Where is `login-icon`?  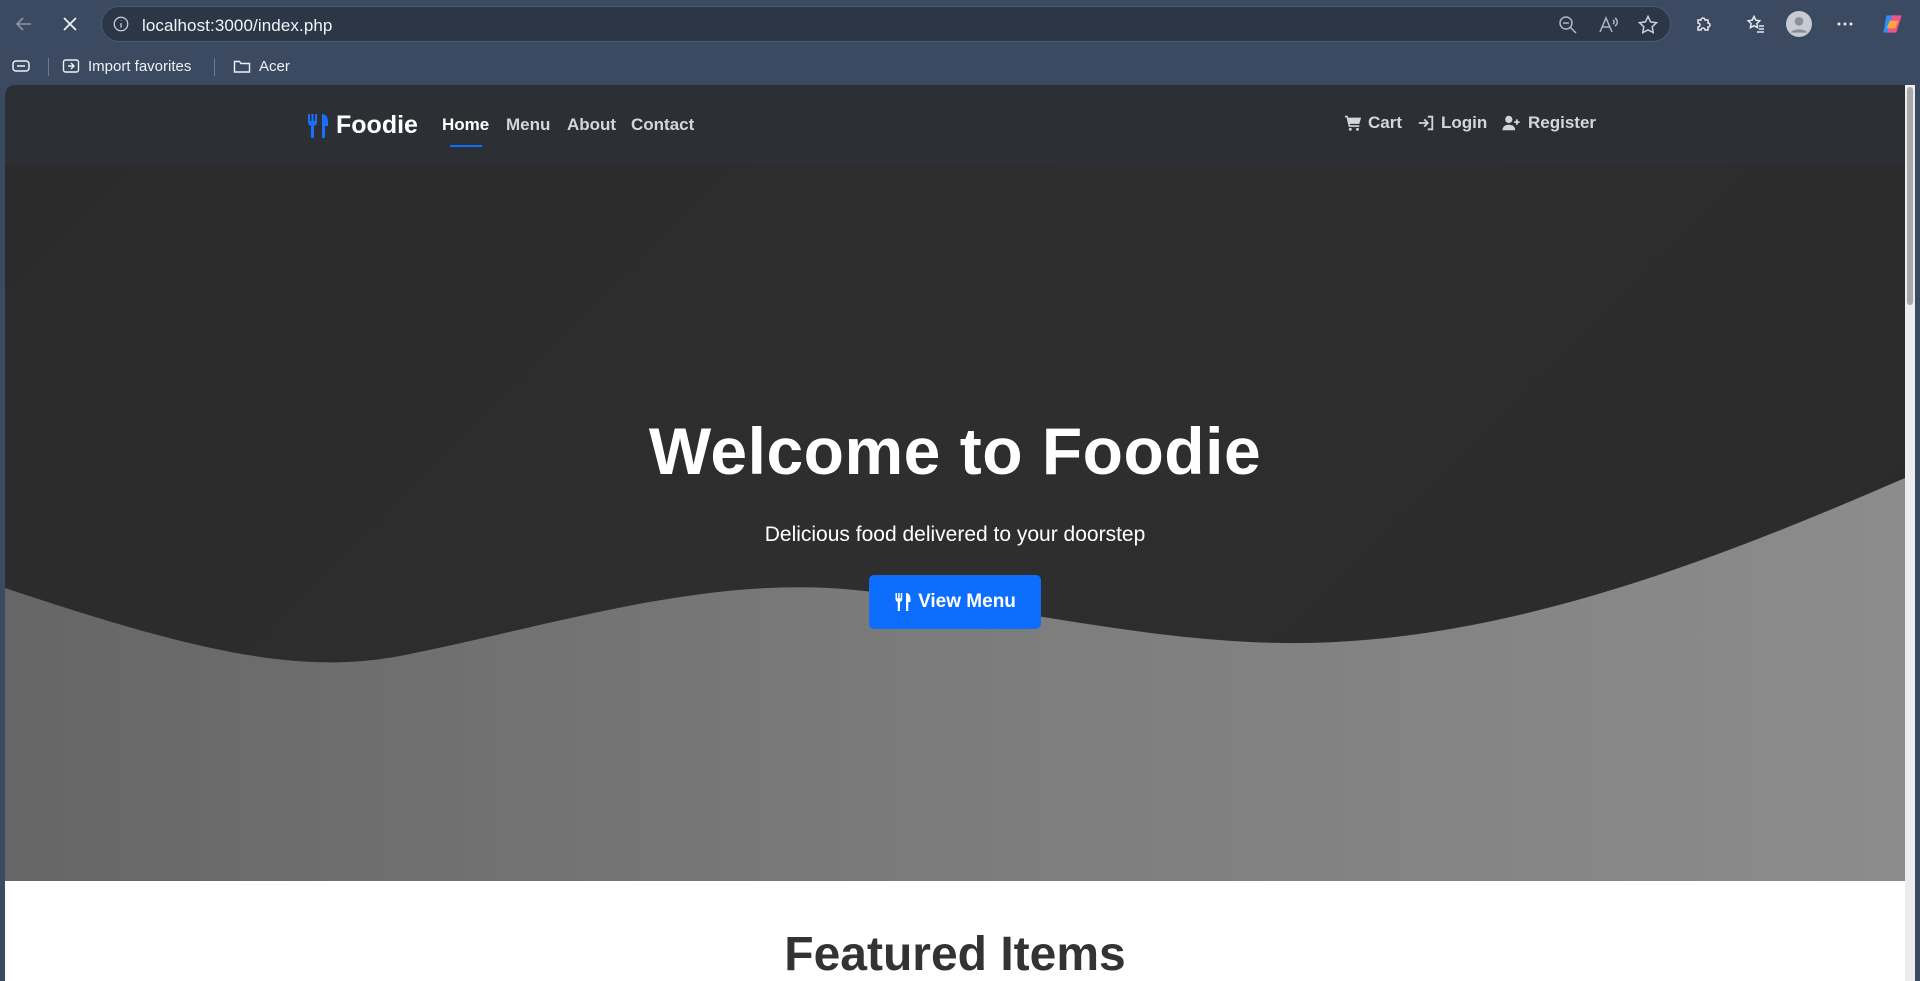
login-icon is located at coordinates (1426, 123).